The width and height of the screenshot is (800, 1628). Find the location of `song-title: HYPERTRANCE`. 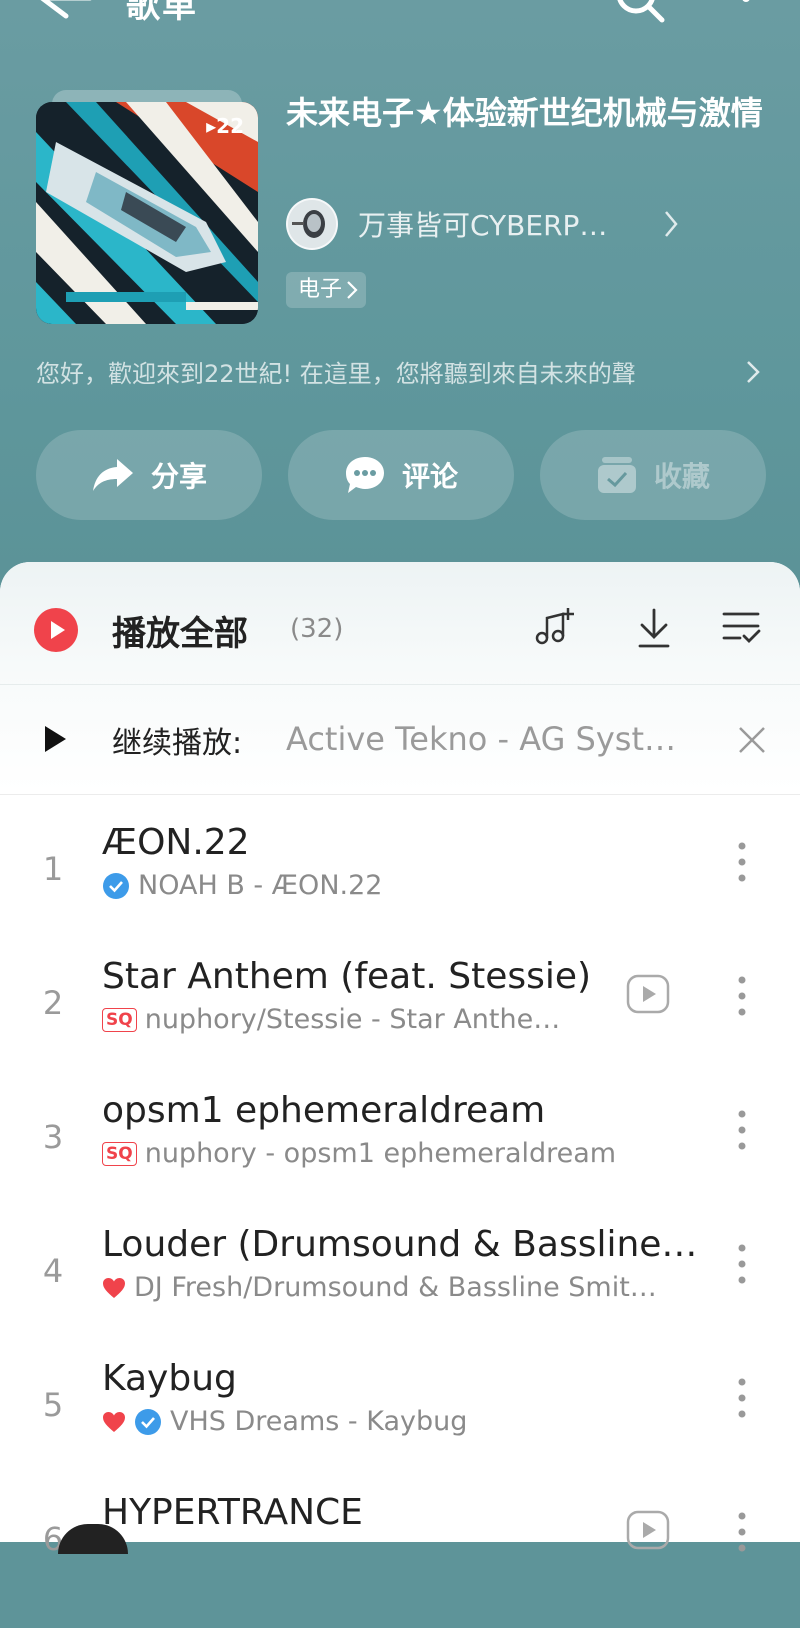

song-title: HYPERTRANCE is located at coordinates (232, 1512).